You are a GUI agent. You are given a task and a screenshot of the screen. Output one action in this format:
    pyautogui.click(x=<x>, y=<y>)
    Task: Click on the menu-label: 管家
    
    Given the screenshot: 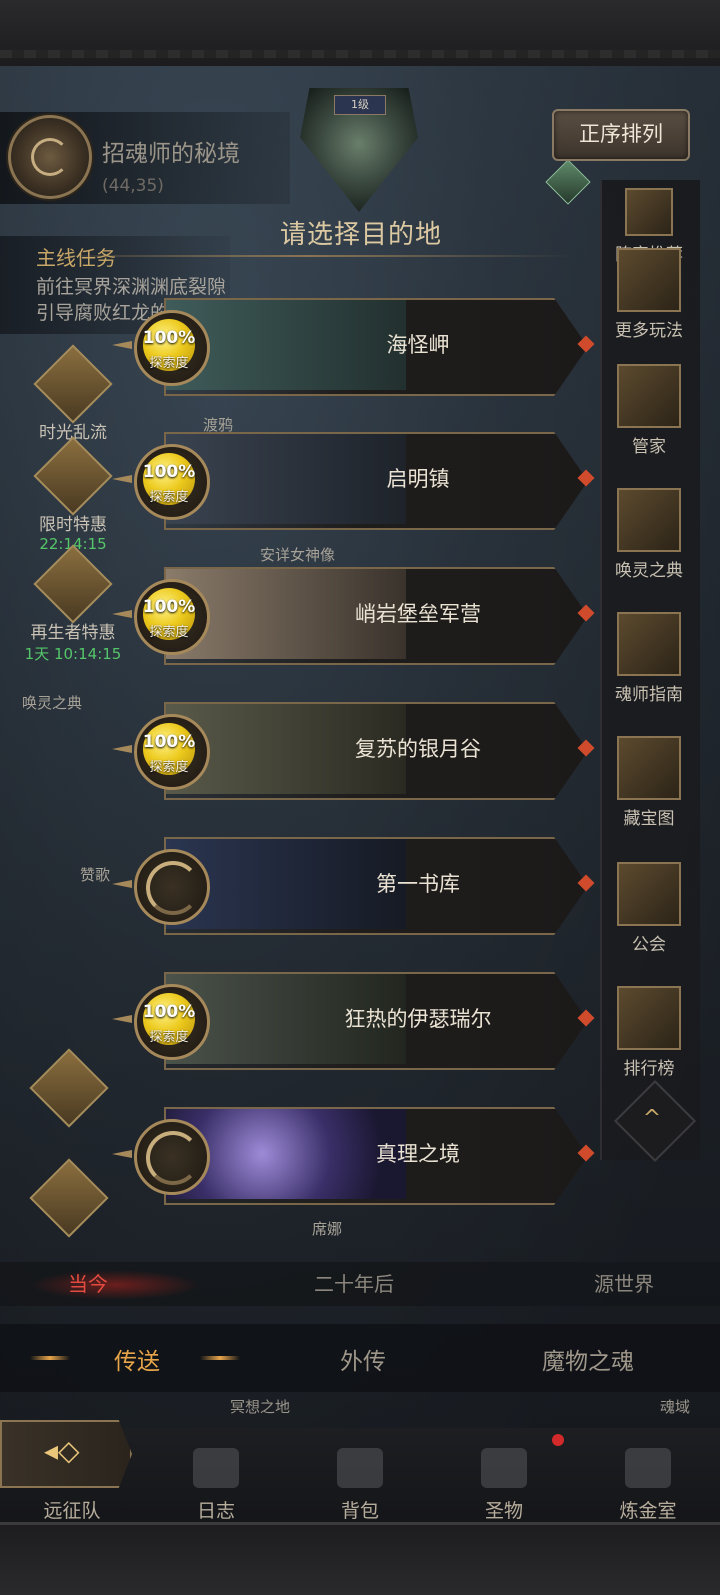 What is the action you would take?
    pyautogui.click(x=649, y=447)
    